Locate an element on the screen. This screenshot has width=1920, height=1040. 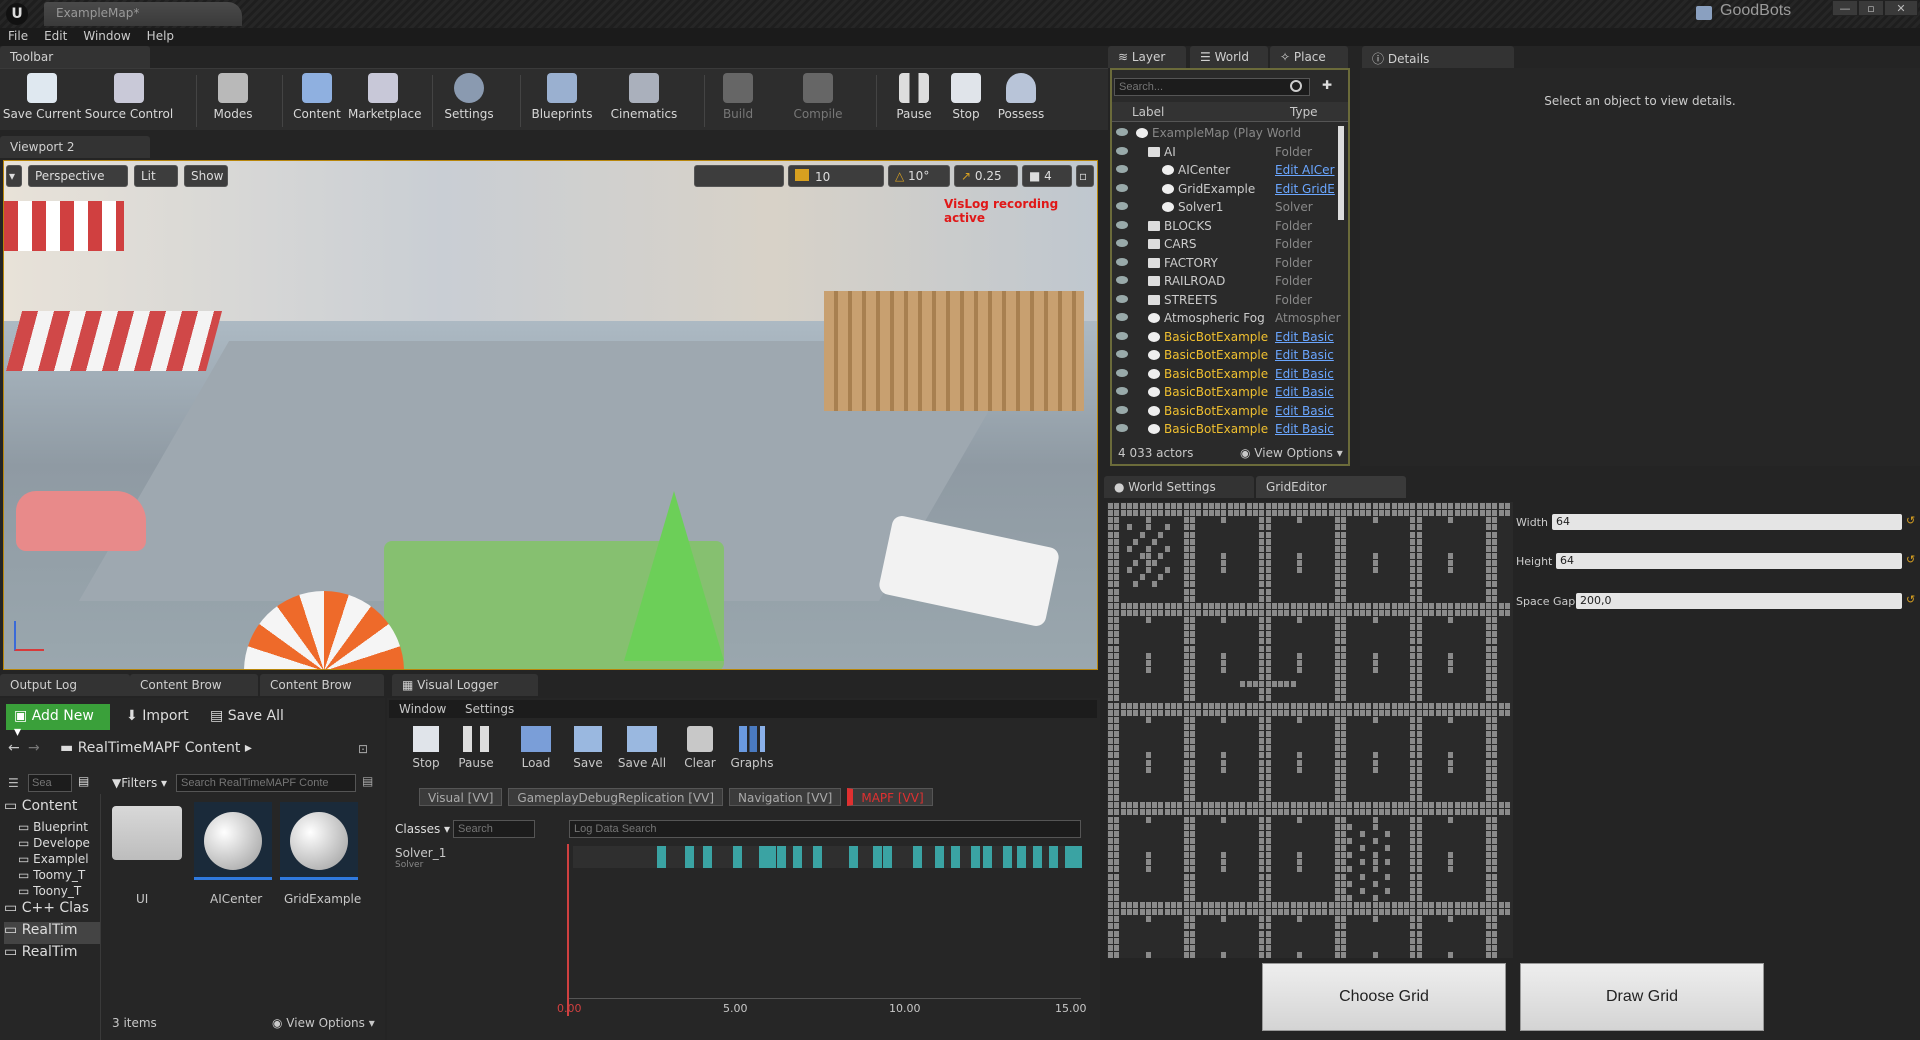
tab-content-browser-1: Content Brow is located at coordinates (194, 685).